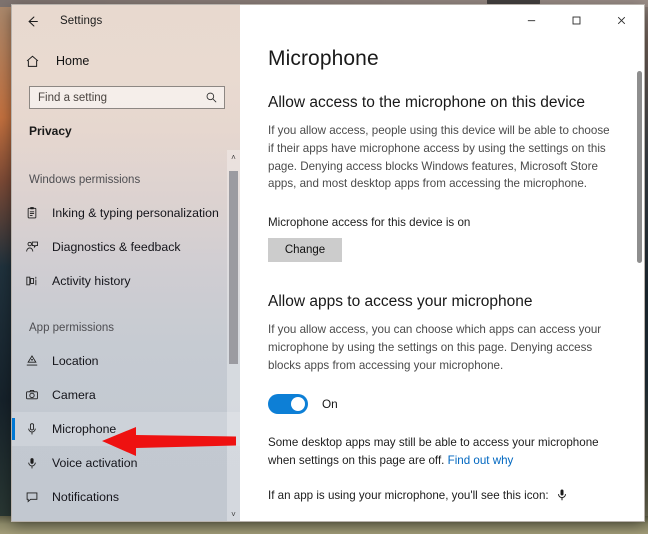 The width and height of the screenshot is (648, 534). I want to click on page-title: Microphone, so click(323, 58).